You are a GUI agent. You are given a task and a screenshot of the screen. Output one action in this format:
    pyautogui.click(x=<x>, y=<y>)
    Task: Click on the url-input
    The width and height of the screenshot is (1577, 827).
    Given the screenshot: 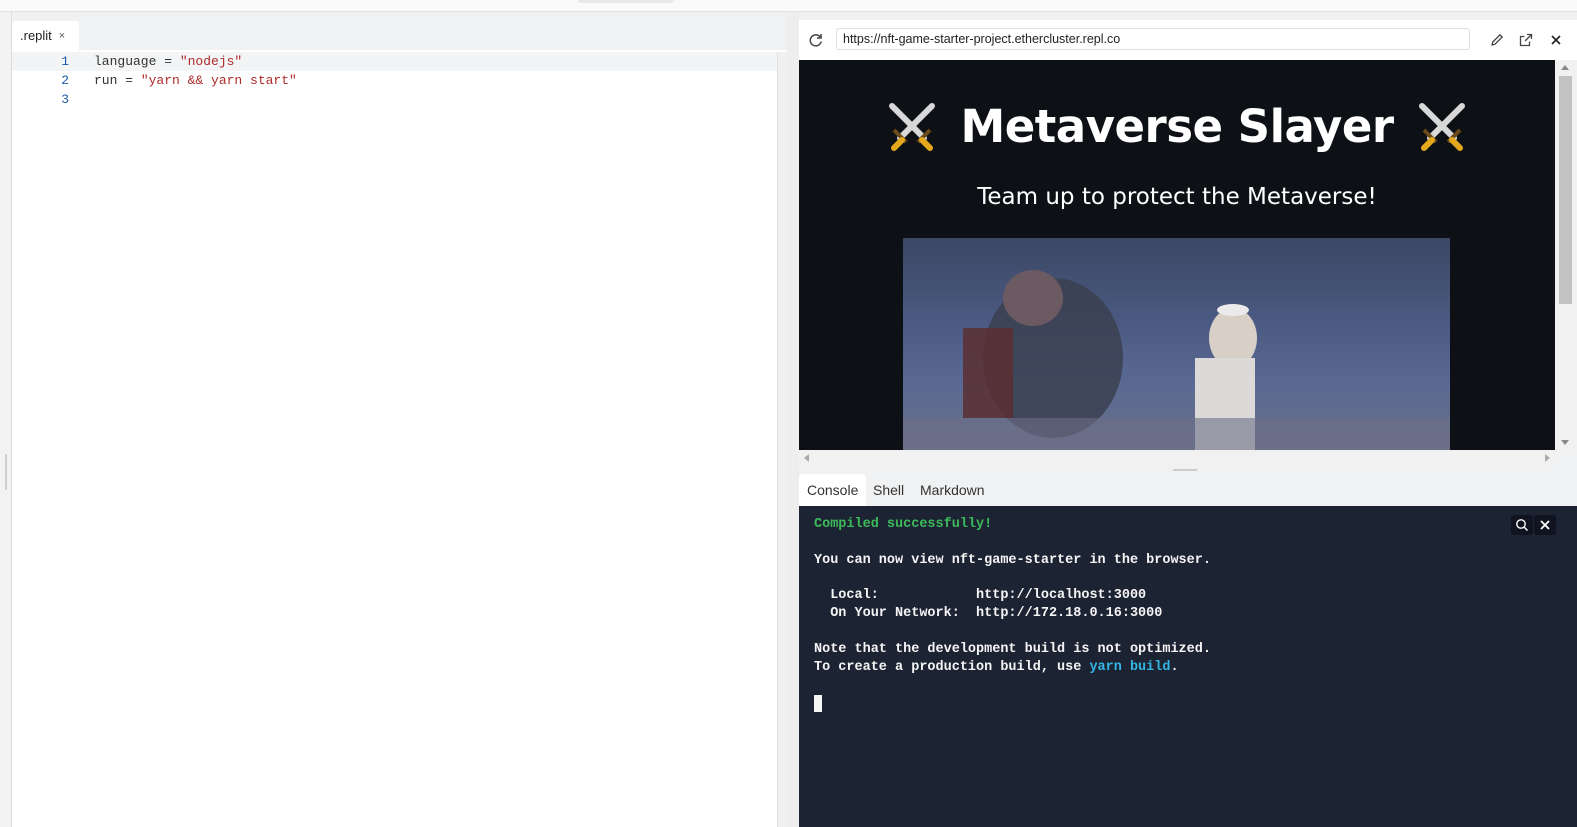 What is the action you would take?
    pyautogui.click(x=1153, y=39)
    